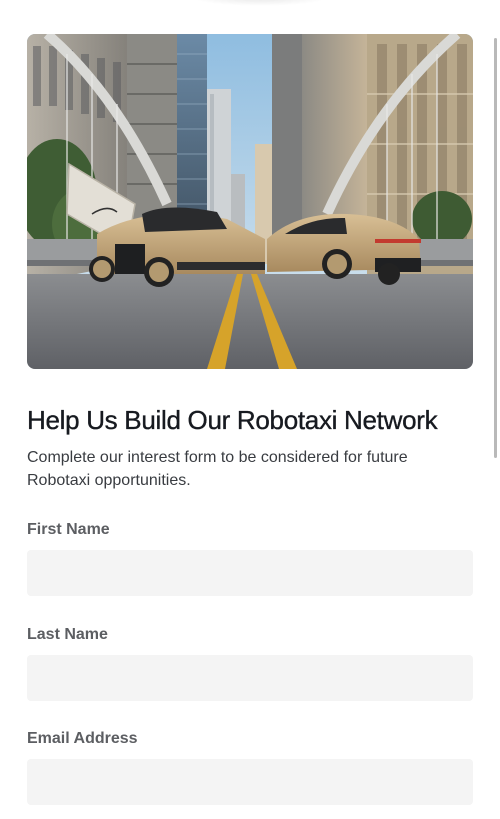 The image size is (500, 819). Describe the element at coordinates (495, 248) in the screenshot. I see `scrollbar` at that location.